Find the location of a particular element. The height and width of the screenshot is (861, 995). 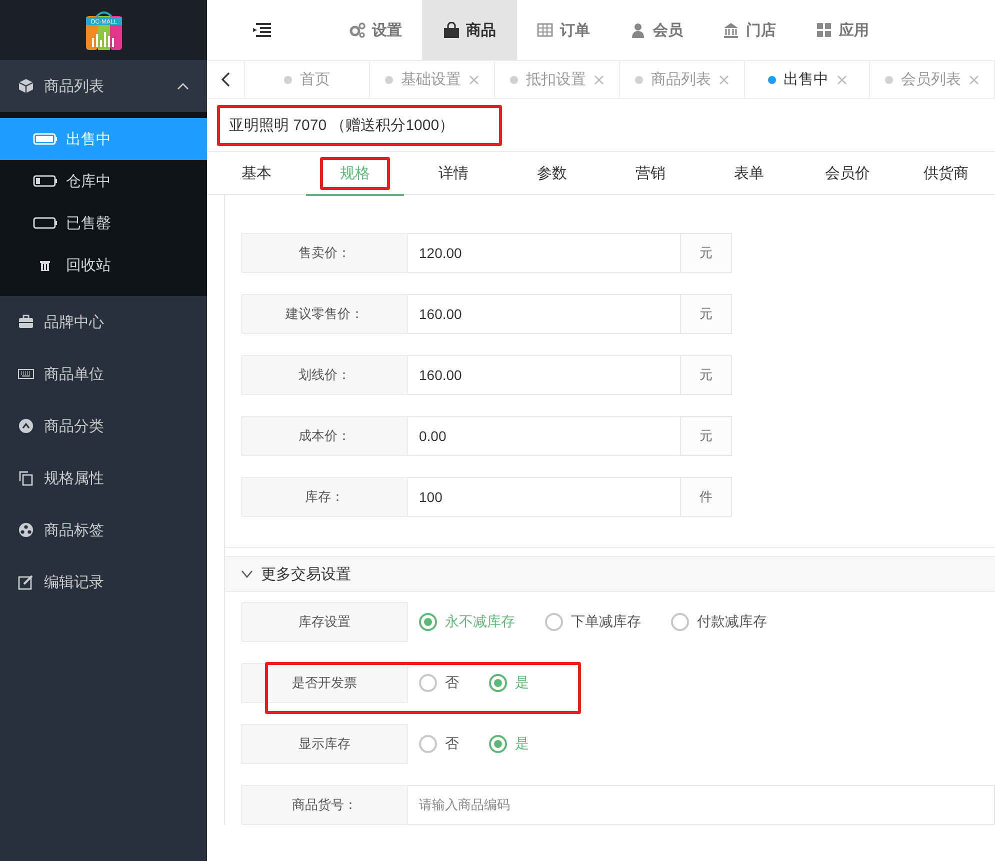

cube-icon is located at coordinates (26, 86).